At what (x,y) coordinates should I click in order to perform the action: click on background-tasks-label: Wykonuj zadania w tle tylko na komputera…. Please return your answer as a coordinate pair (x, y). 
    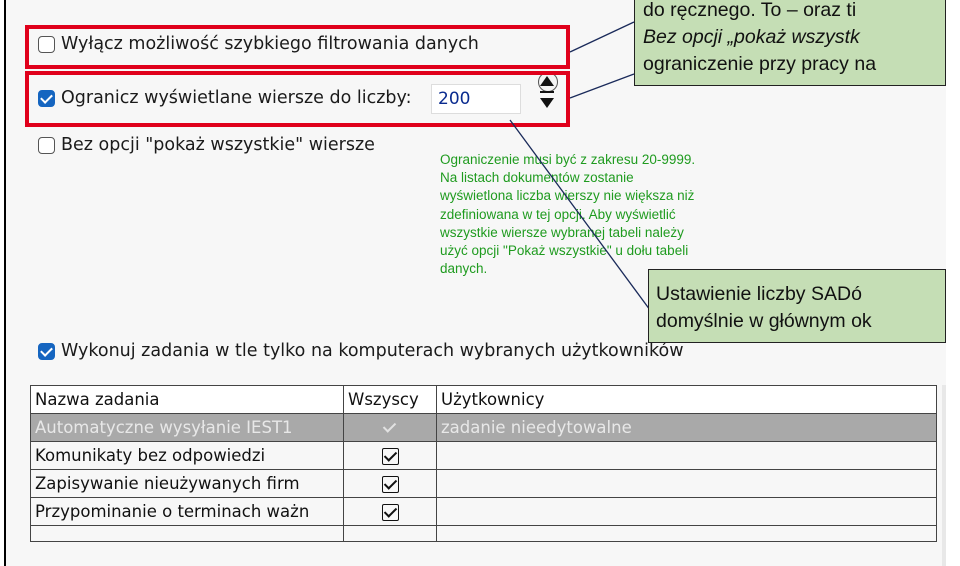
    Looking at the image, I should click on (372, 351).